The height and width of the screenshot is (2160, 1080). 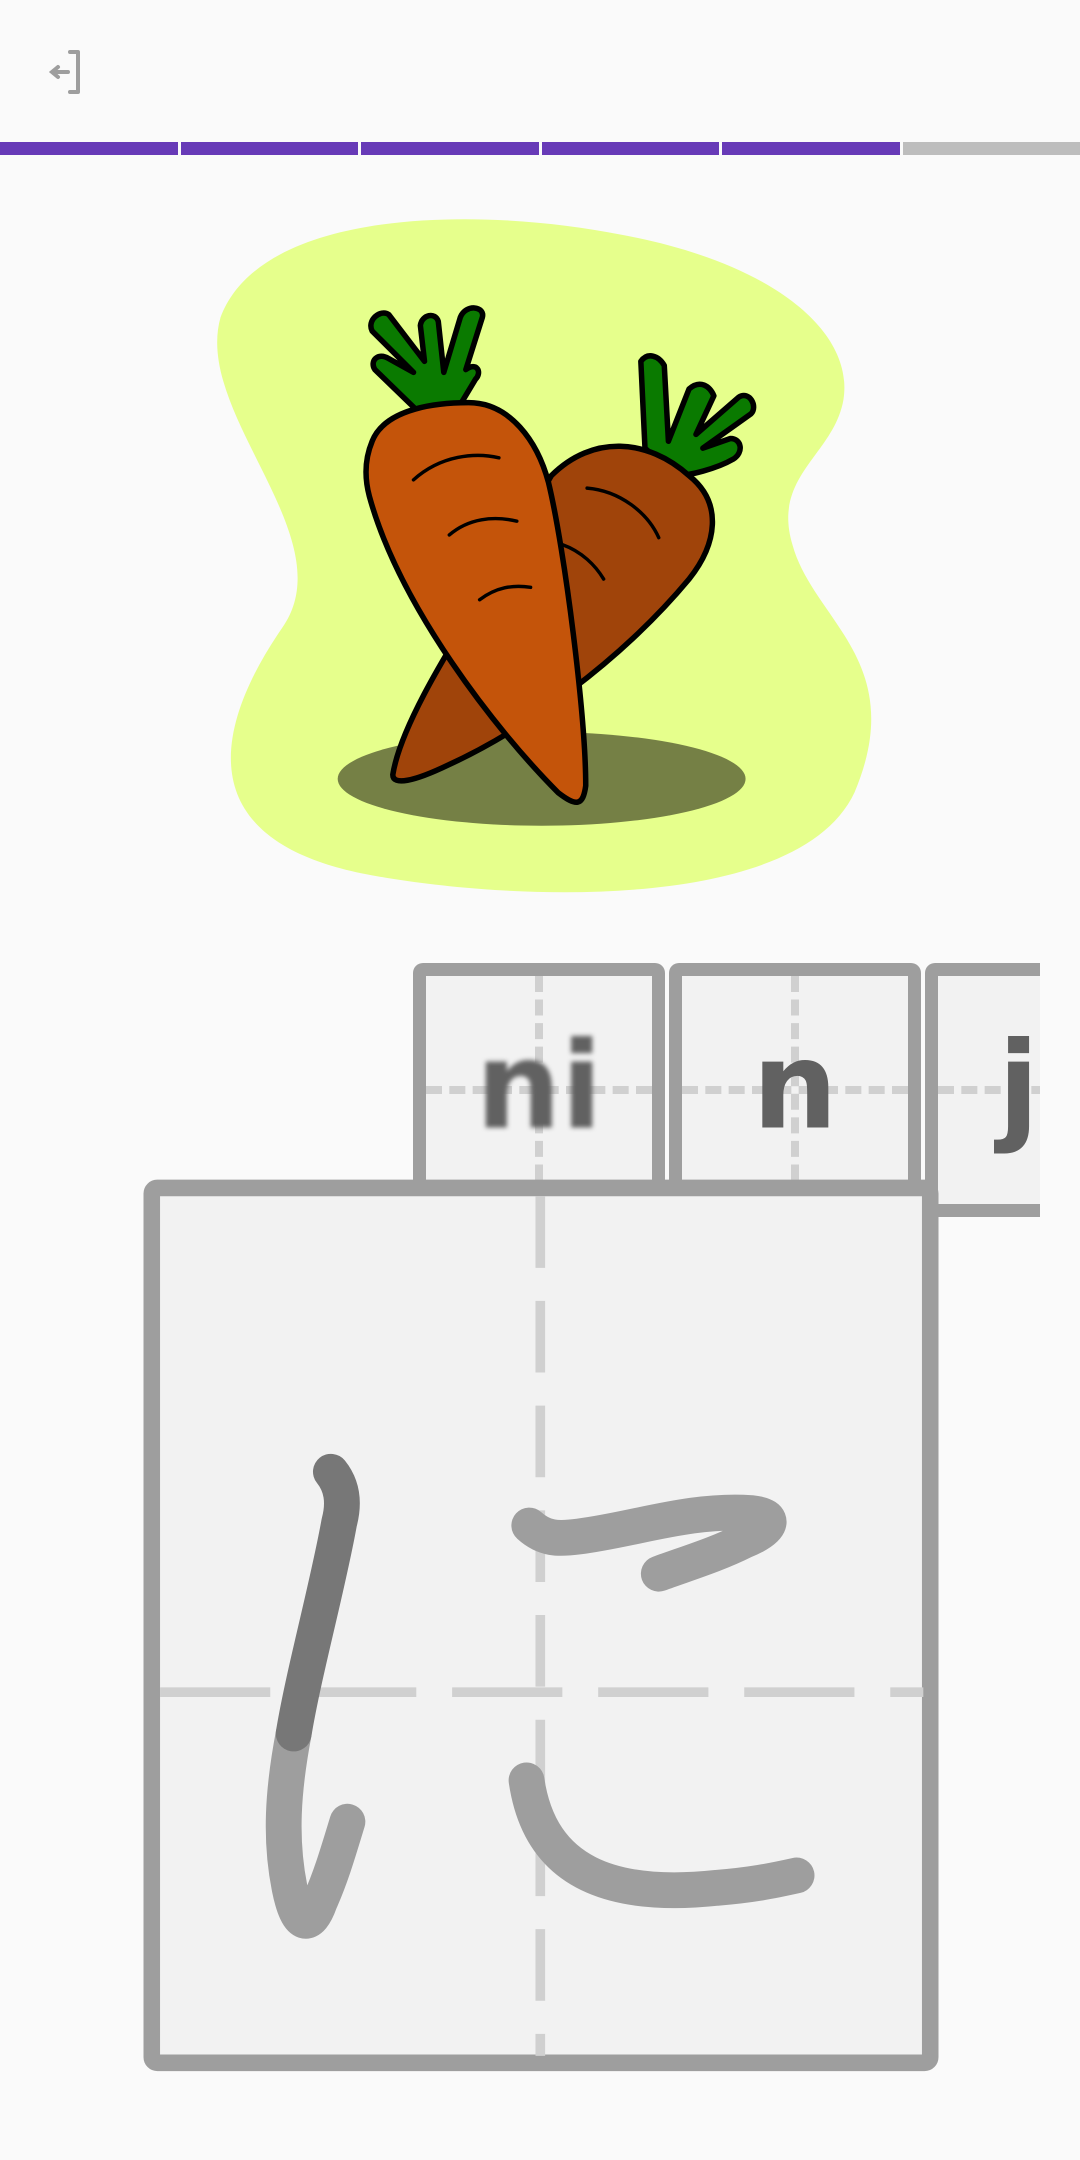 What do you see at coordinates (72, 72) in the screenshot?
I see `exit-icon` at bounding box center [72, 72].